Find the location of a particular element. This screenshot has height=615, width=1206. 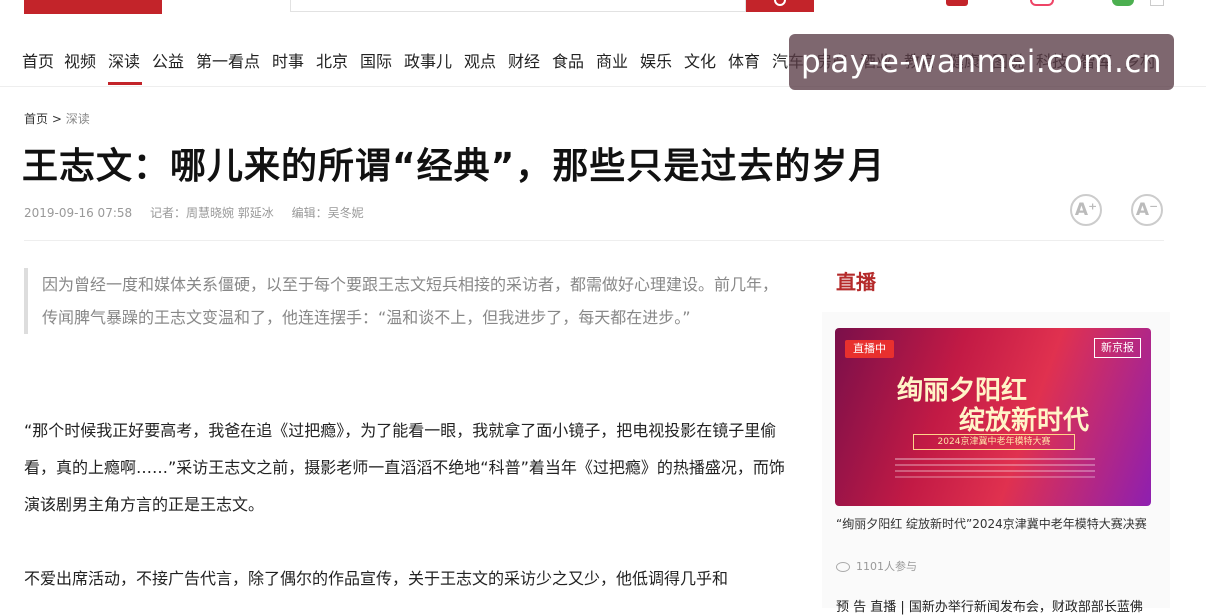

live-badge: 直播中 is located at coordinates (869, 349).